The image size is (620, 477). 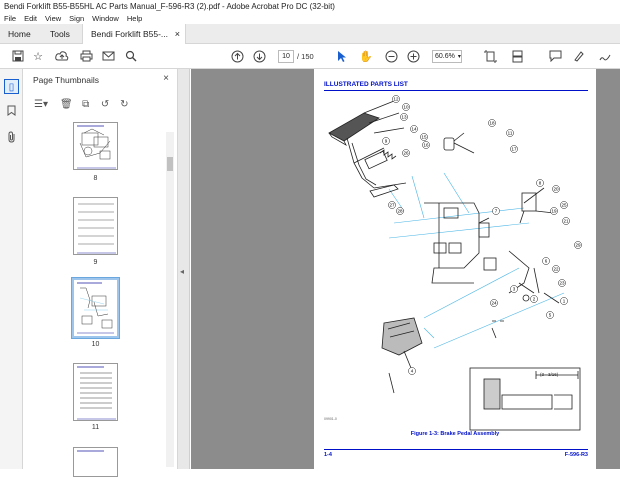 What do you see at coordinates (182, 271) in the screenshot?
I see `collapse-panel-icon: ◂` at bounding box center [182, 271].